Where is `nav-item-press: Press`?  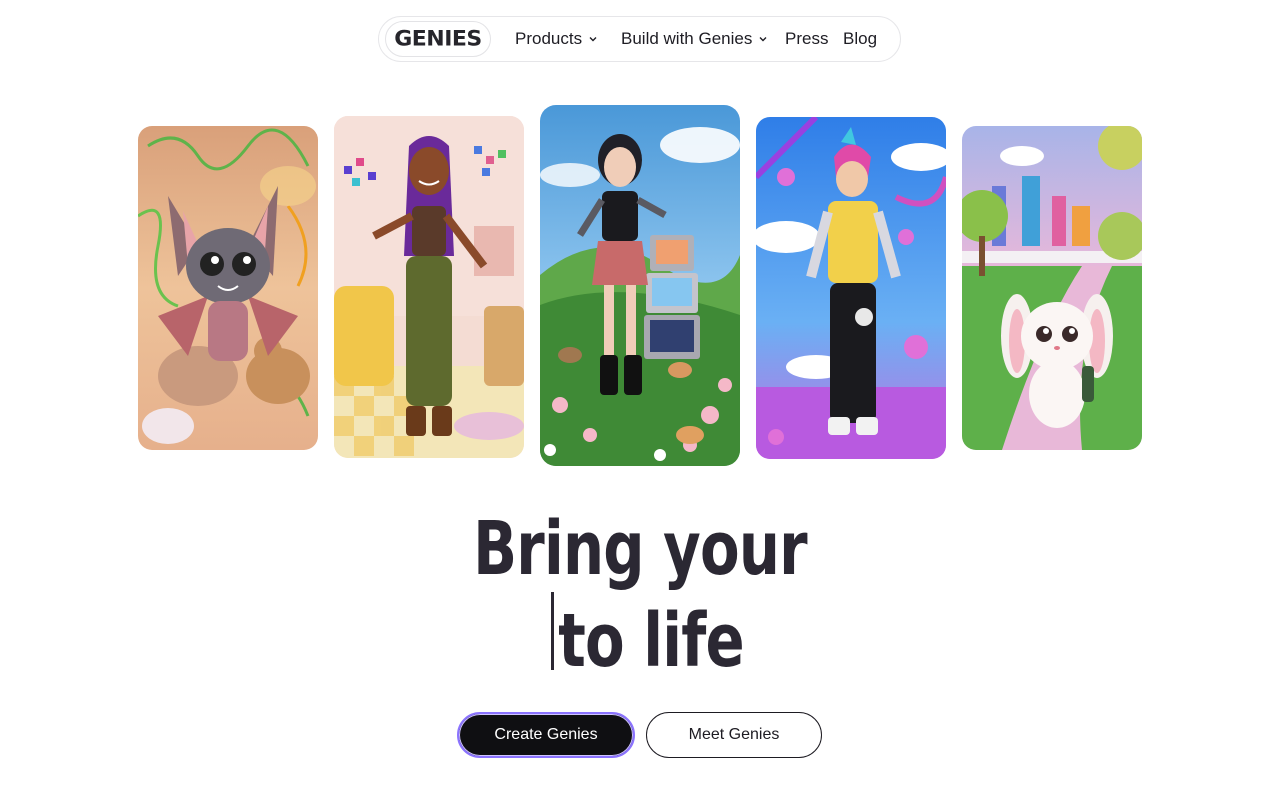 nav-item-press: Press is located at coordinates (806, 39).